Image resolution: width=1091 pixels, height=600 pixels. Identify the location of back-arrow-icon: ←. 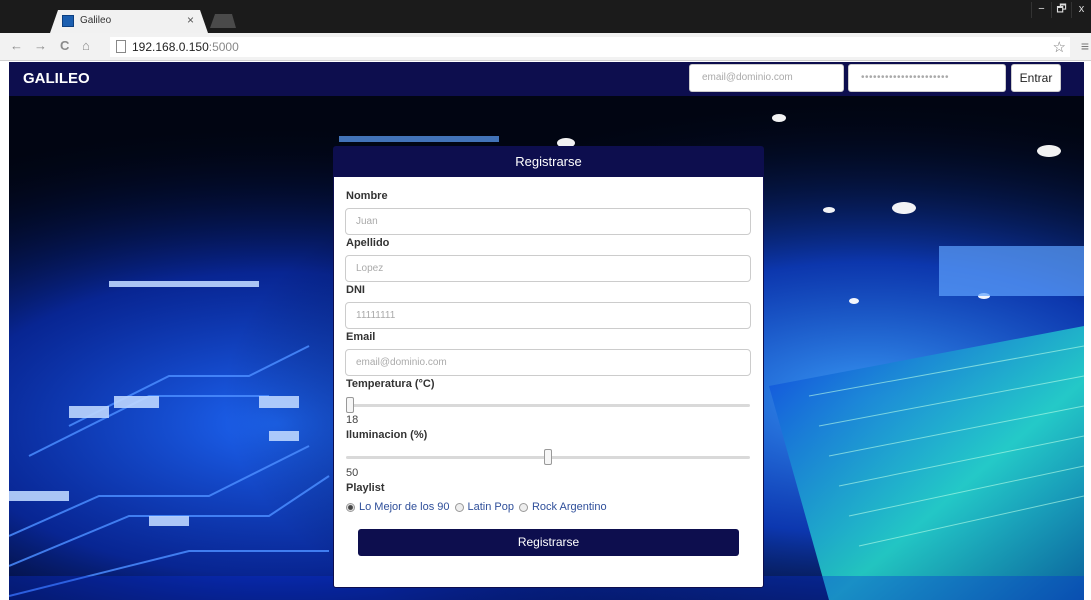
(16, 45).